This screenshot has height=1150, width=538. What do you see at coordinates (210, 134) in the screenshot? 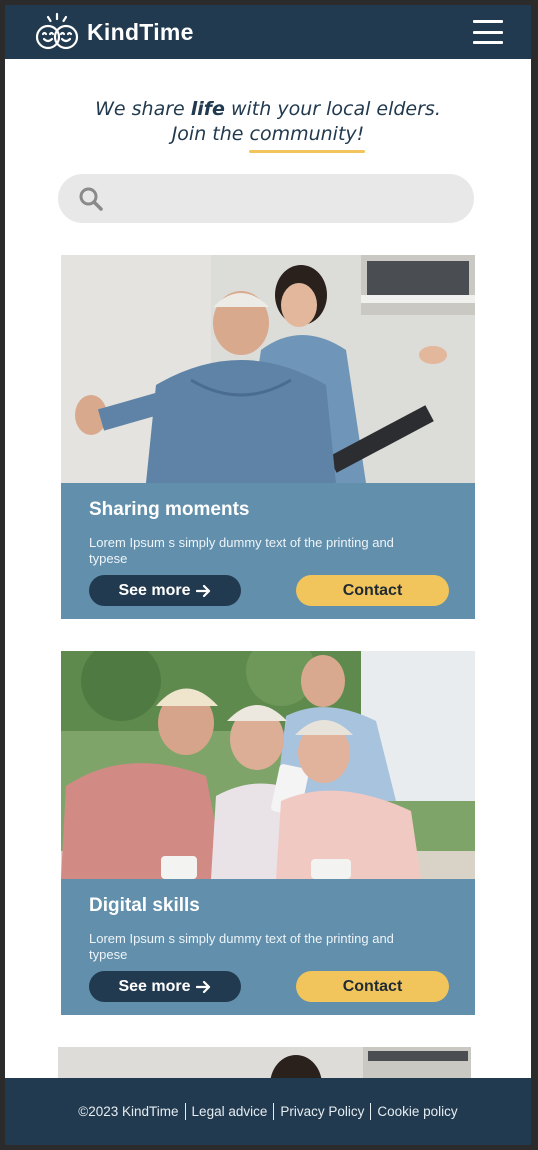
I see `tagline-text: Join the` at bounding box center [210, 134].